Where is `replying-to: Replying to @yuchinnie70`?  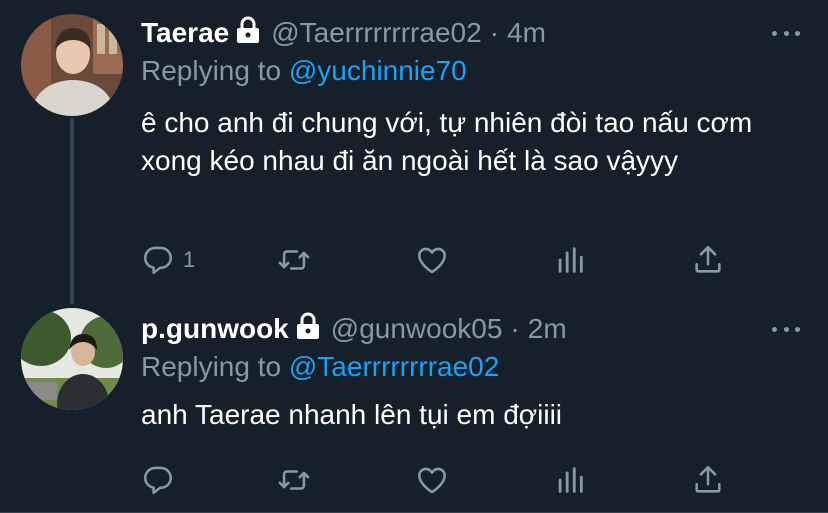
replying-to: Replying to @yuchinnie70 is located at coordinates (304, 71).